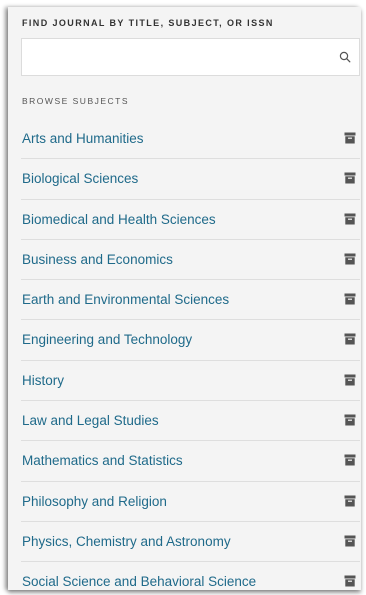 The image size is (366, 595). Describe the element at coordinates (345, 57) in the screenshot. I see `search-icon` at that location.